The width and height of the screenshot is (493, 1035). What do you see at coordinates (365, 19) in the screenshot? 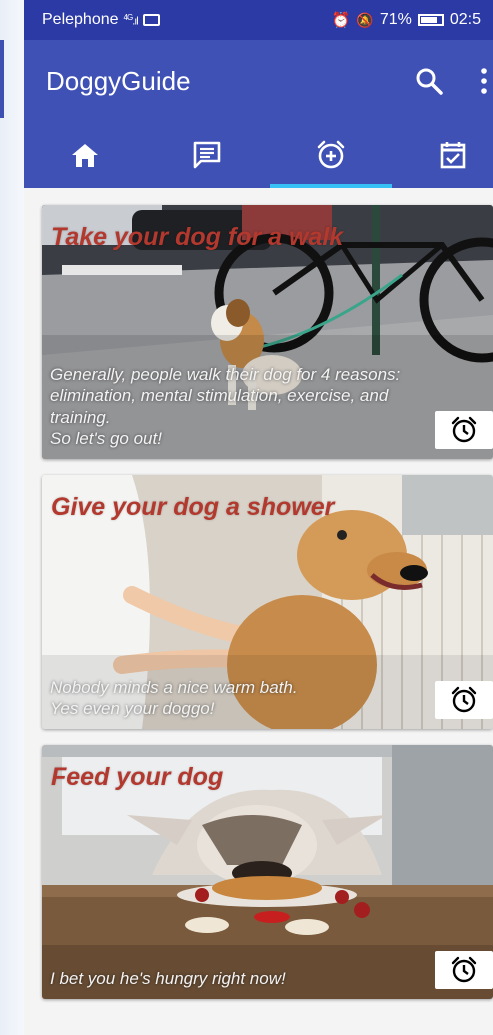
I see `mute-icon: 🔕` at bounding box center [365, 19].